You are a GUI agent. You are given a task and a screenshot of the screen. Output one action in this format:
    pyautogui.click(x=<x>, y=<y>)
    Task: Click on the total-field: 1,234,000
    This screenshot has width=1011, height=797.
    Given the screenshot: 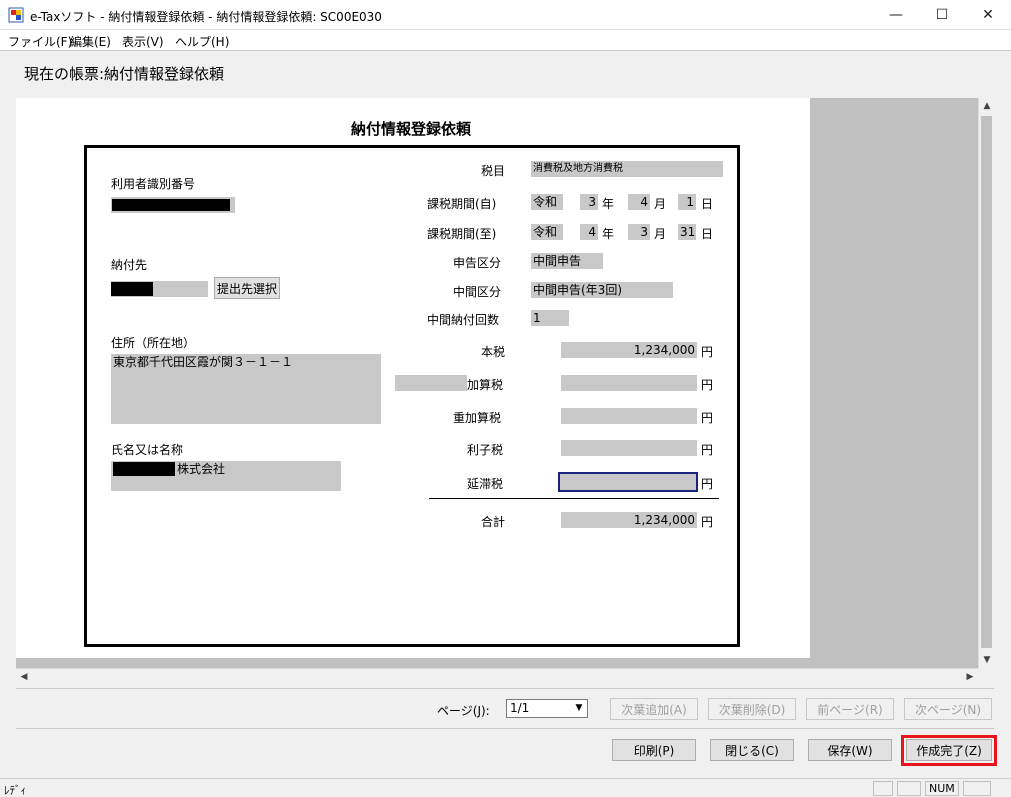 What is the action you would take?
    pyautogui.click(x=629, y=520)
    